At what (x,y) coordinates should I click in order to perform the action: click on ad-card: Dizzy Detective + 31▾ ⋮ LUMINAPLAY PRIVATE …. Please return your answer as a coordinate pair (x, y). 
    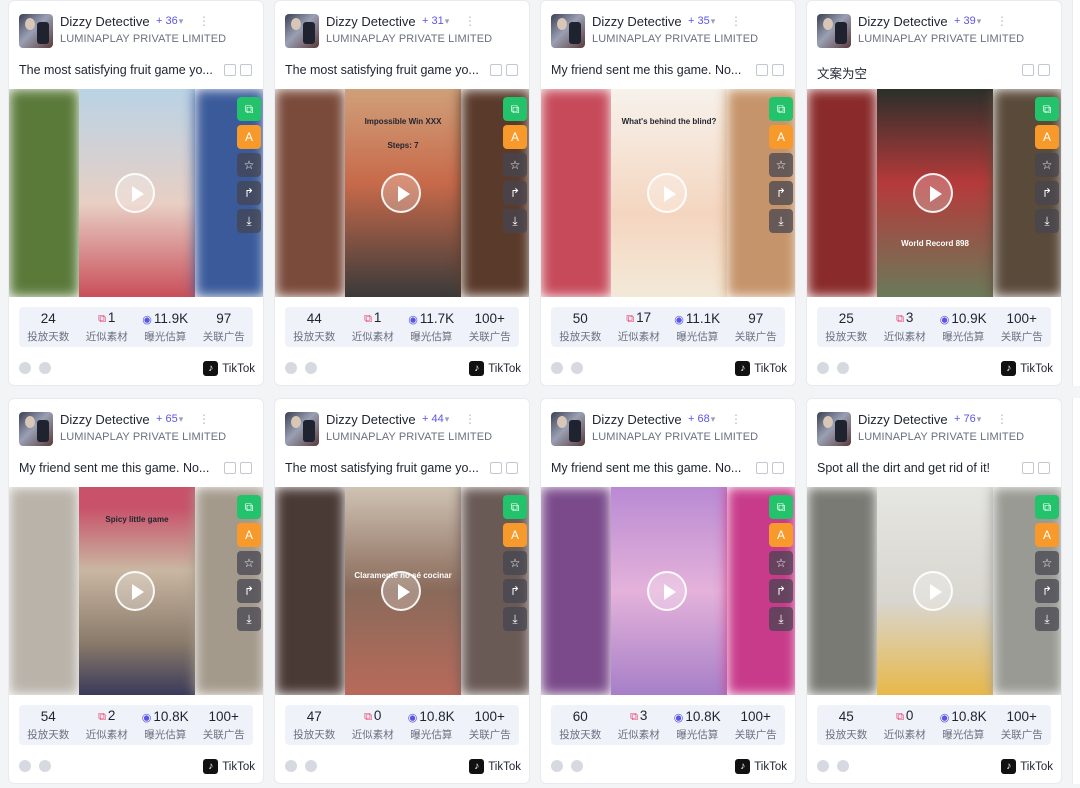
    Looking at the image, I should click on (402, 193).